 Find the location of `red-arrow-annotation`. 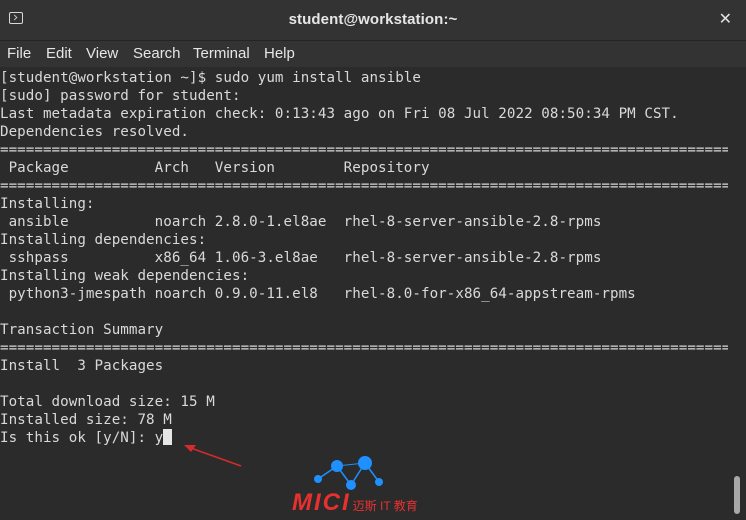

red-arrow-annotation is located at coordinates (213, 456).